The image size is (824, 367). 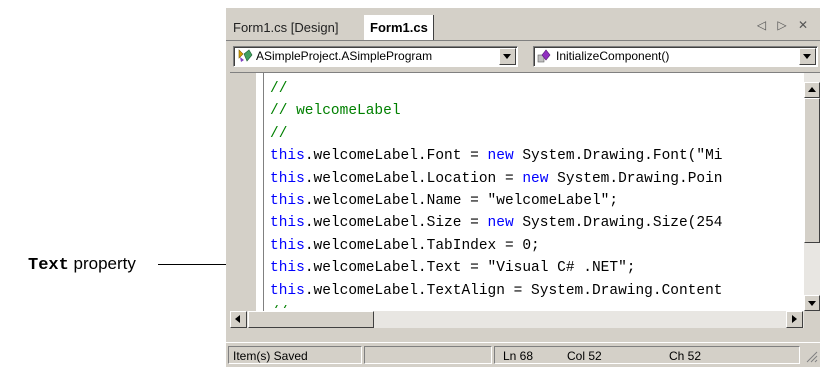 I want to click on scroll-left-icon, so click(x=238, y=319).